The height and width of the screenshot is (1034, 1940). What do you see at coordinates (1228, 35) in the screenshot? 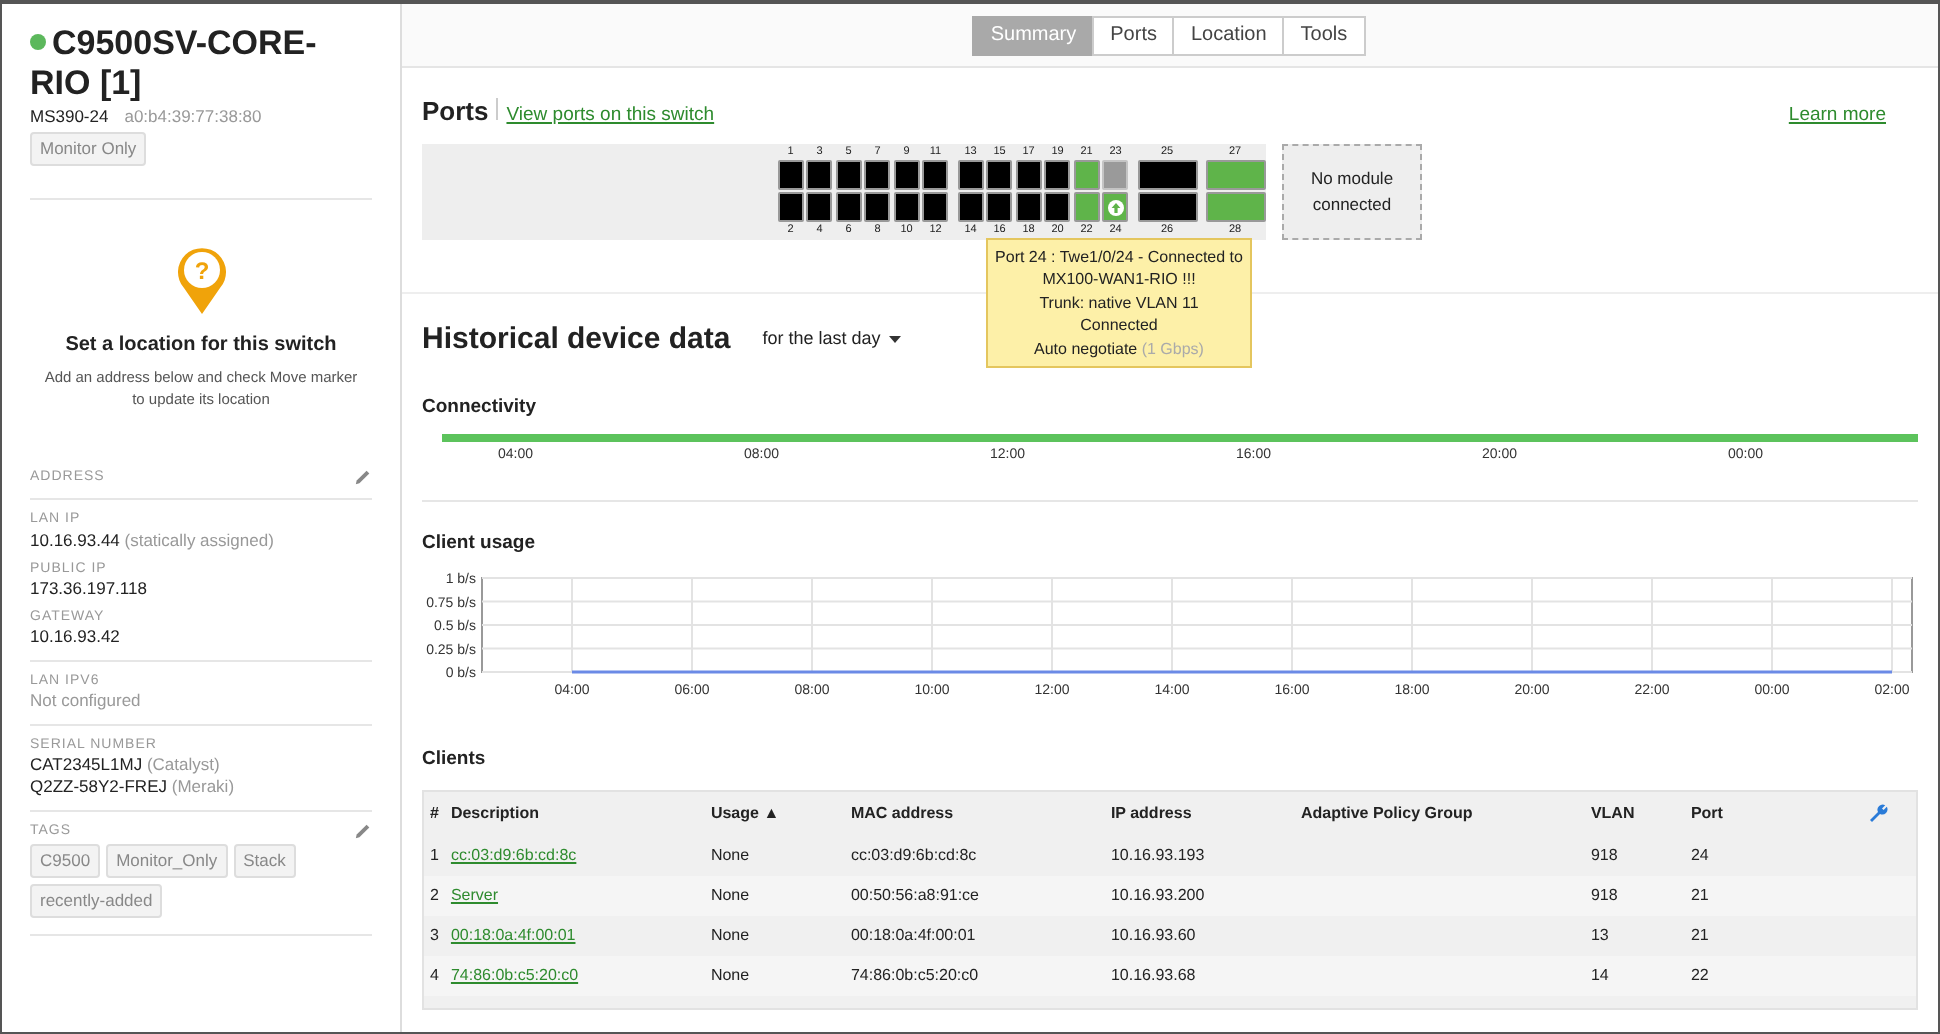
I see `tab: Location` at bounding box center [1228, 35].